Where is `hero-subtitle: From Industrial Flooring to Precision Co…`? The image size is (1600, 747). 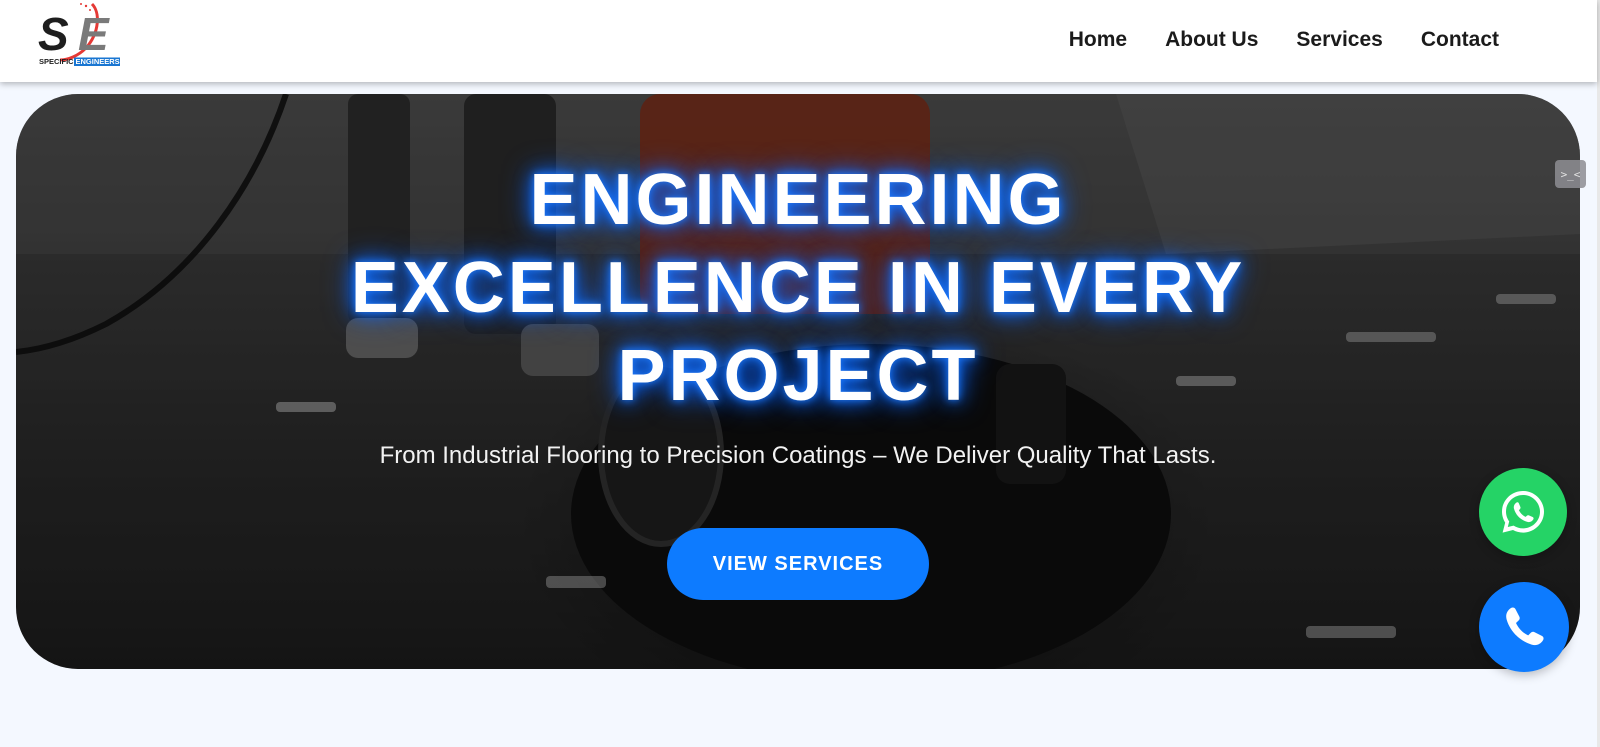 hero-subtitle: From Industrial Flooring to Precision Co… is located at coordinates (798, 455).